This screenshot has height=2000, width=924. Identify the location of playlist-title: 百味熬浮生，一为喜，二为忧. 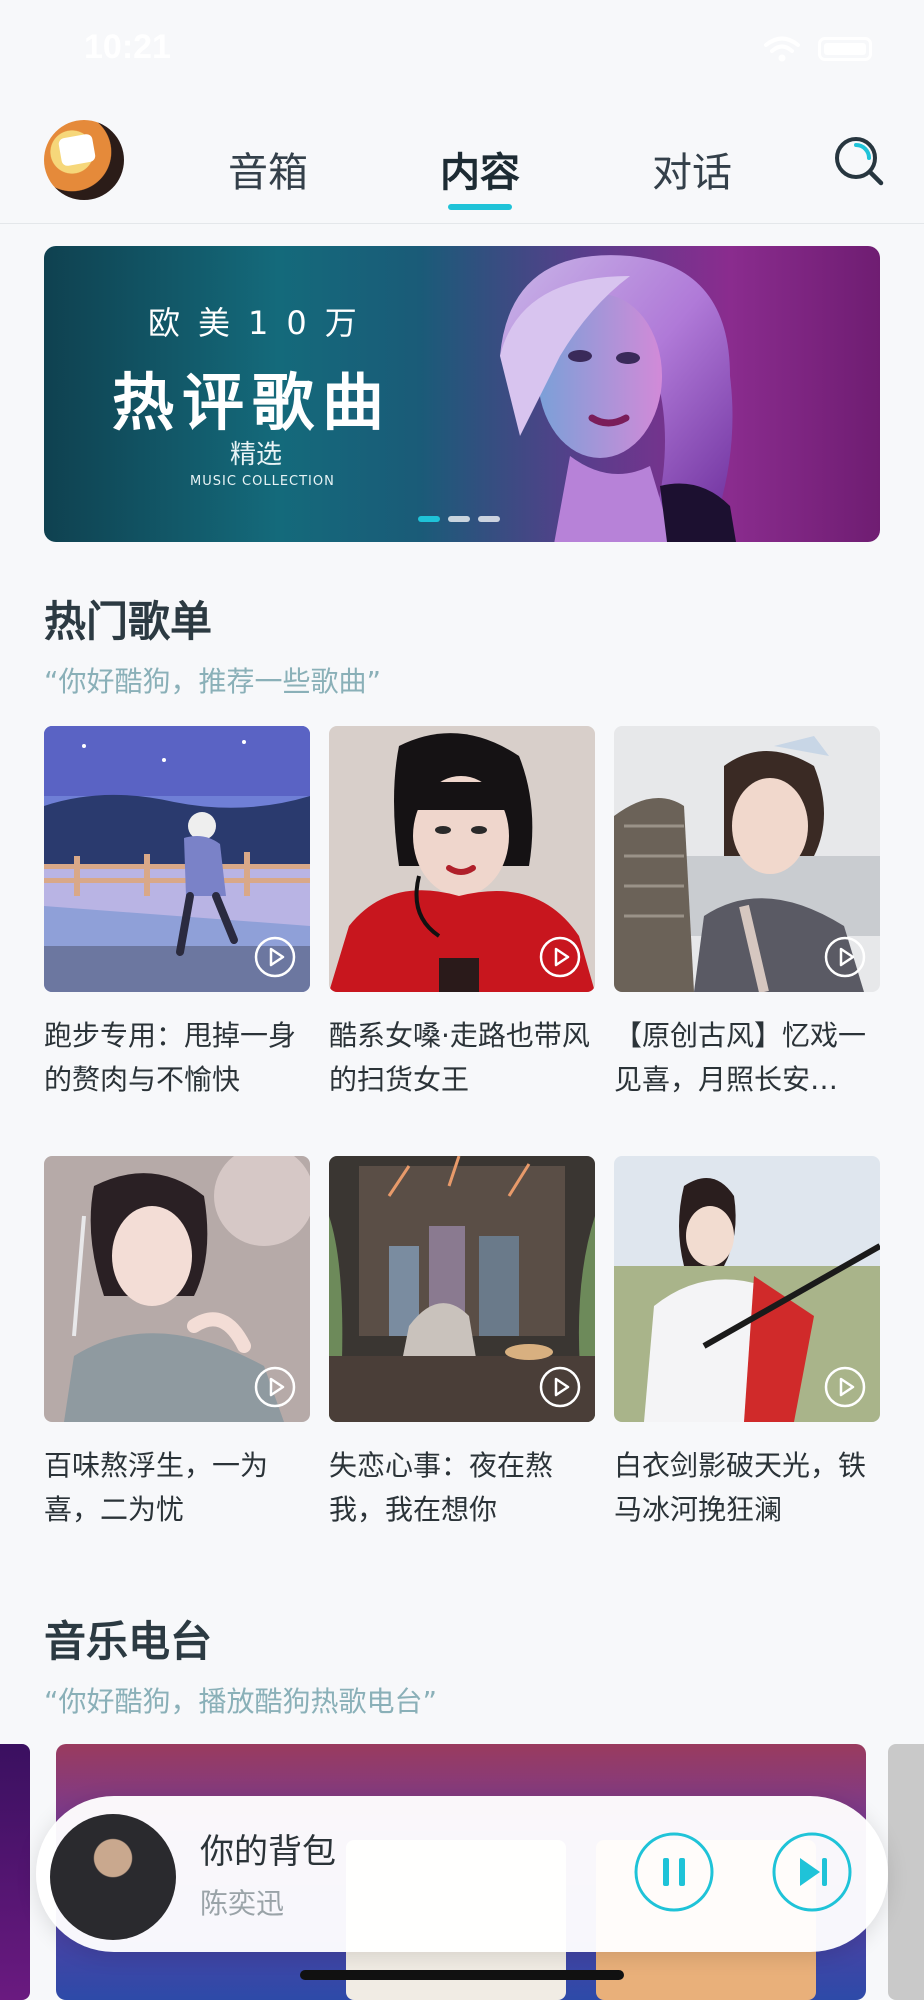
(156, 1487).